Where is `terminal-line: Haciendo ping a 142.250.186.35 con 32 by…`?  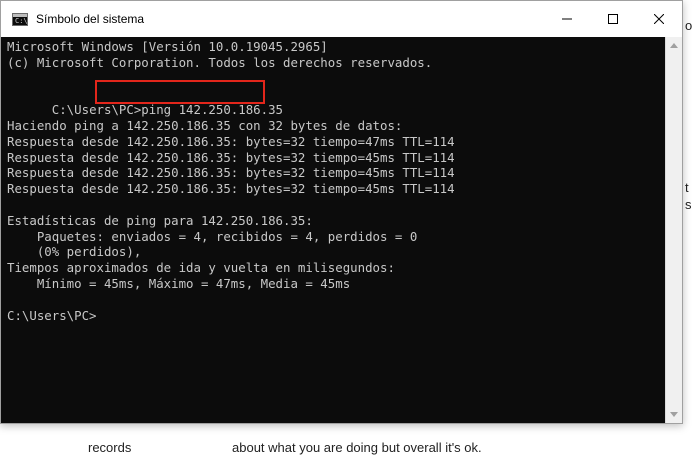
terminal-line: Haciendo ping a 142.250.186.35 con 32 by… is located at coordinates (205, 125).